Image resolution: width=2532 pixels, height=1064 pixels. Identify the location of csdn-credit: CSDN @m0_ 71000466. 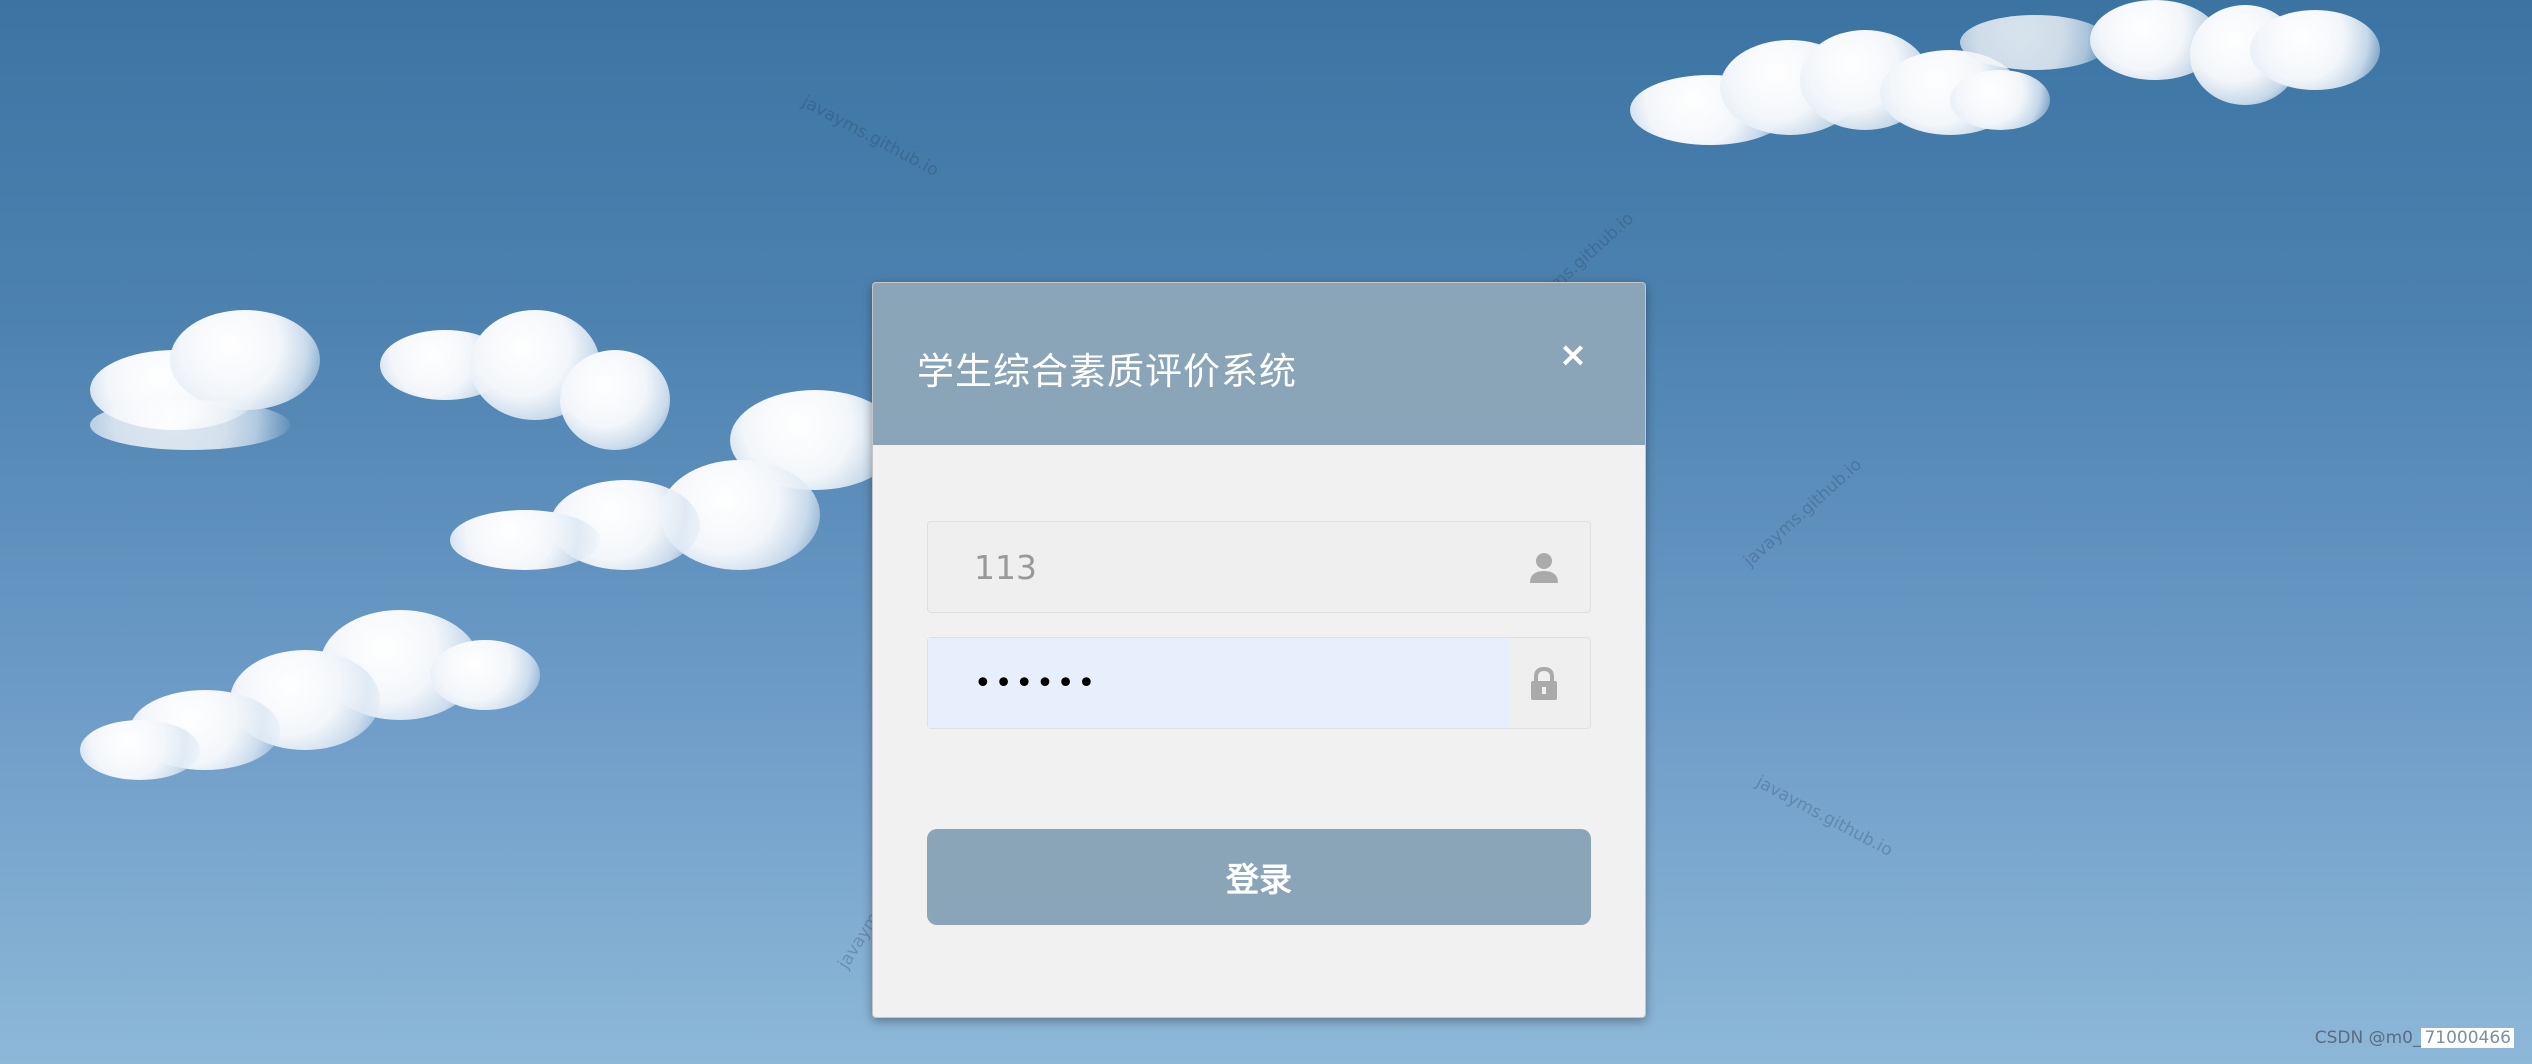
(2414, 1038).